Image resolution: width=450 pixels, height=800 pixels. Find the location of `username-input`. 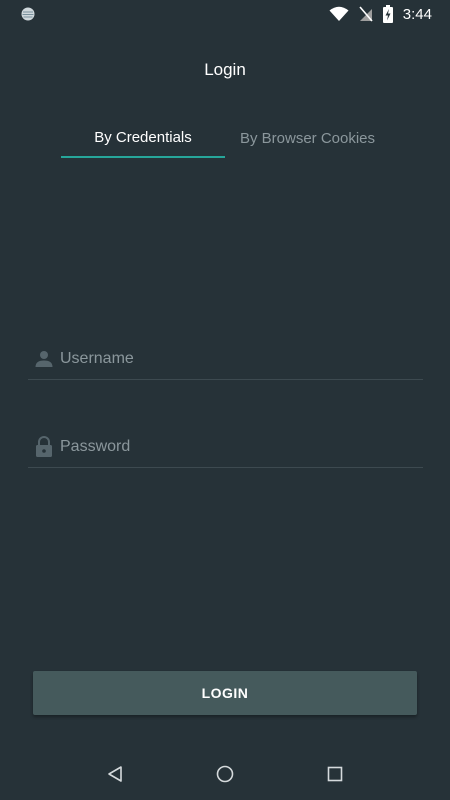

username-input is located at coordinates (241, 358).